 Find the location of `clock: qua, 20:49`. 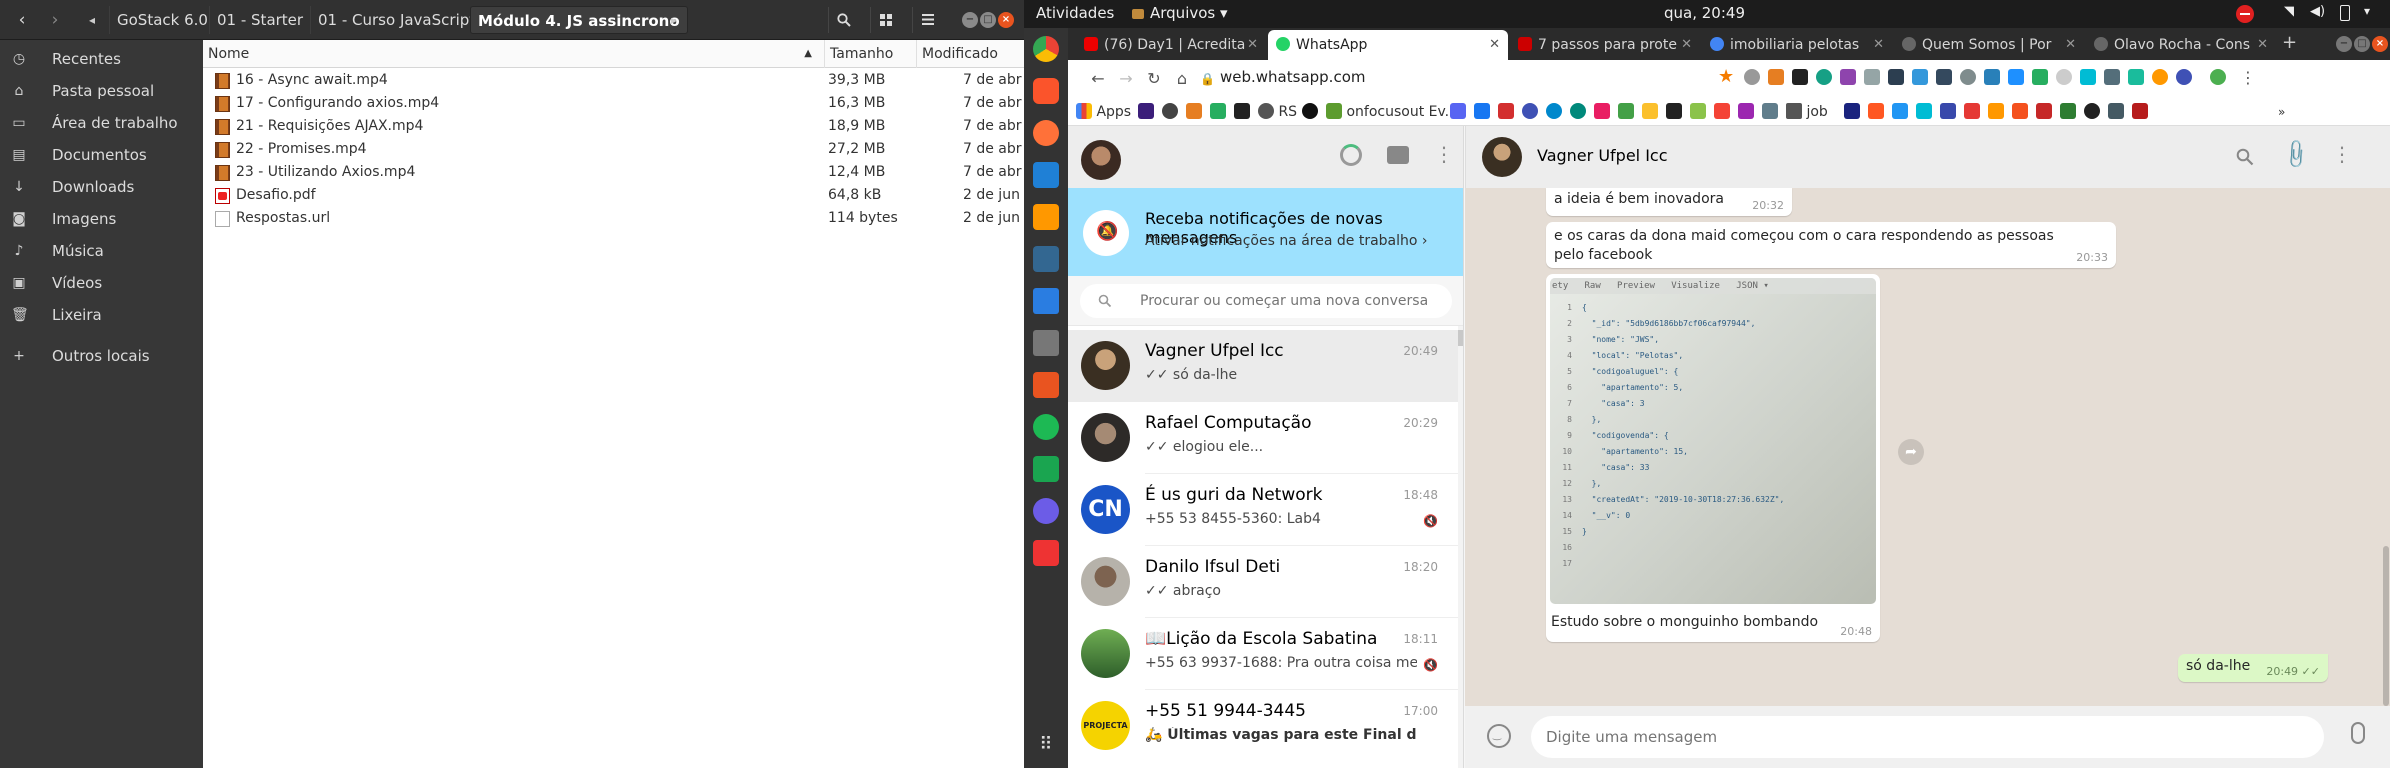

clock: qua, 20:49 is located at coordinates (1704, 13).